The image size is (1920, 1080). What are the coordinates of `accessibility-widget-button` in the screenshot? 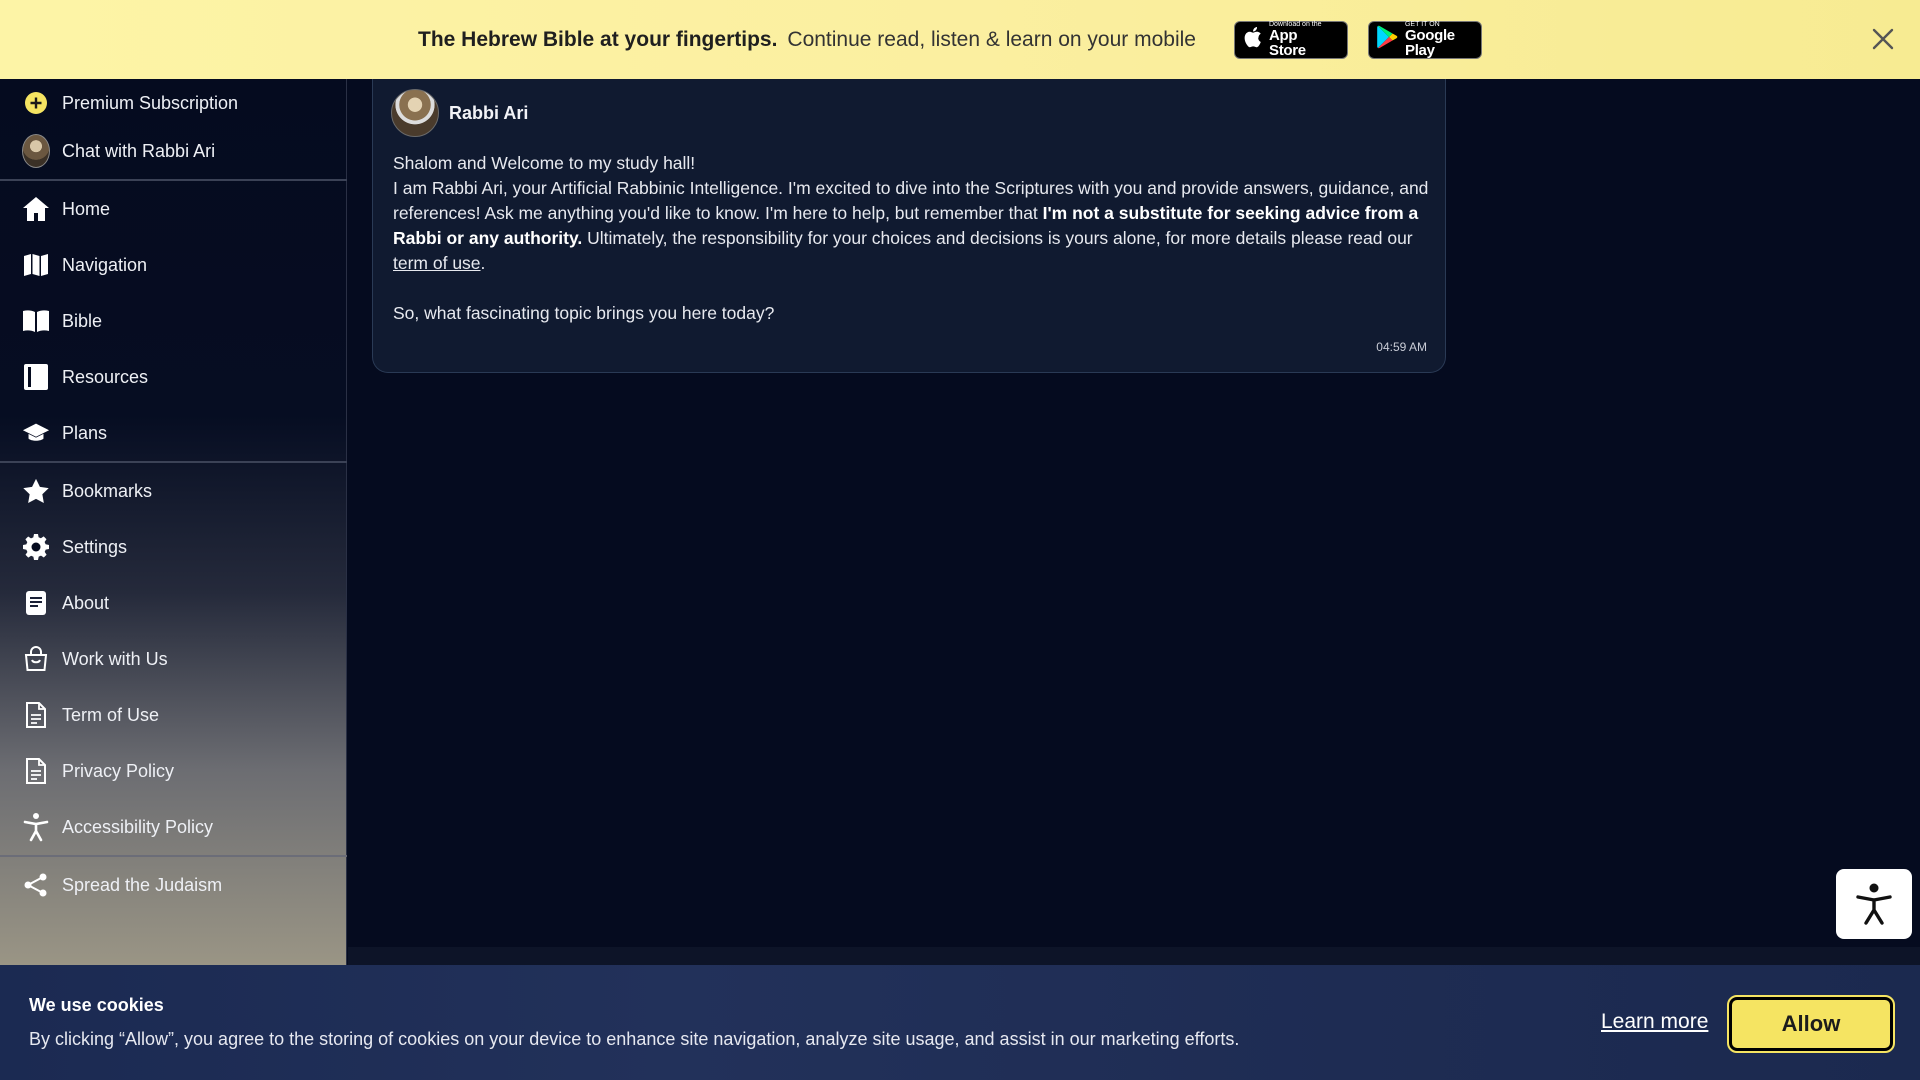 It's located at (1874, 904).